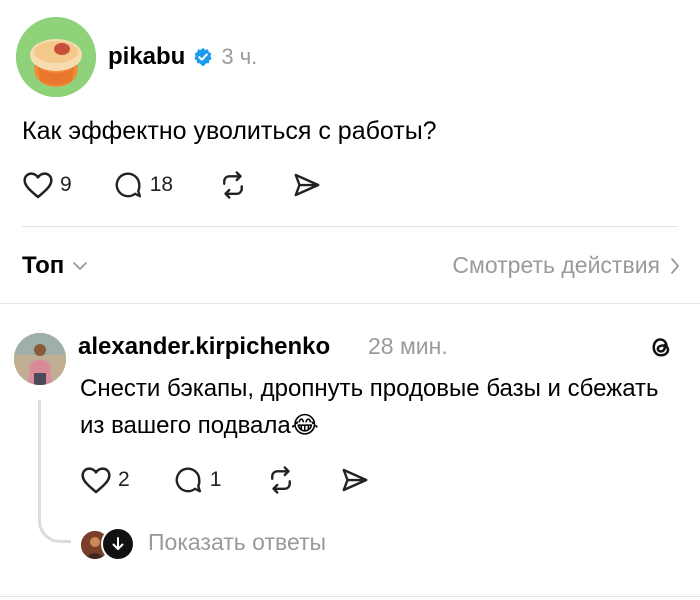  Describe the element at coordinates (661, 349) in the screenshot. I see `threads-icon` at that location.